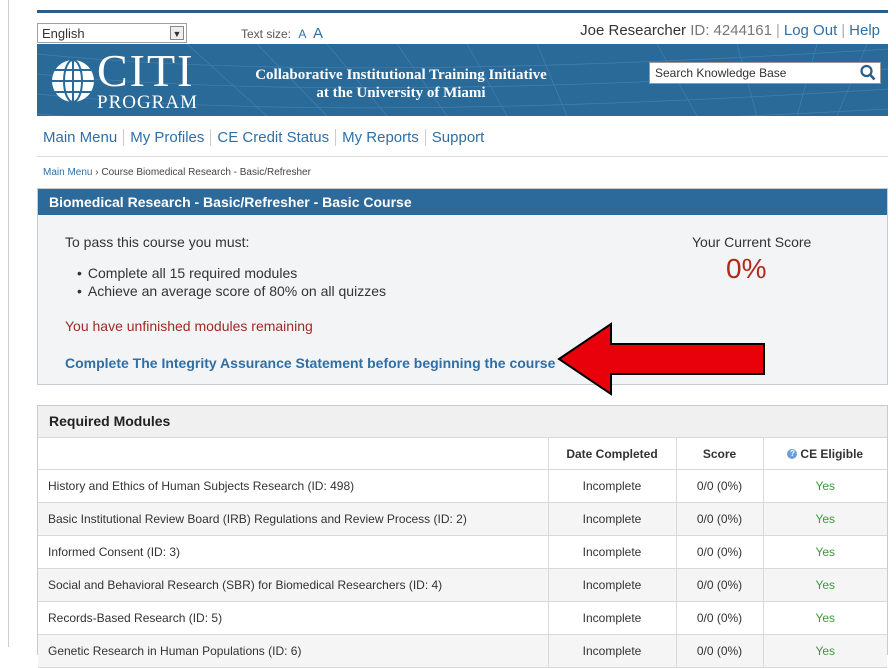 The height and width of the screenshot is (668, 896). Describe the element at coordinates (719, 454) in the screenshot. I see `col-score: Score` at that location.